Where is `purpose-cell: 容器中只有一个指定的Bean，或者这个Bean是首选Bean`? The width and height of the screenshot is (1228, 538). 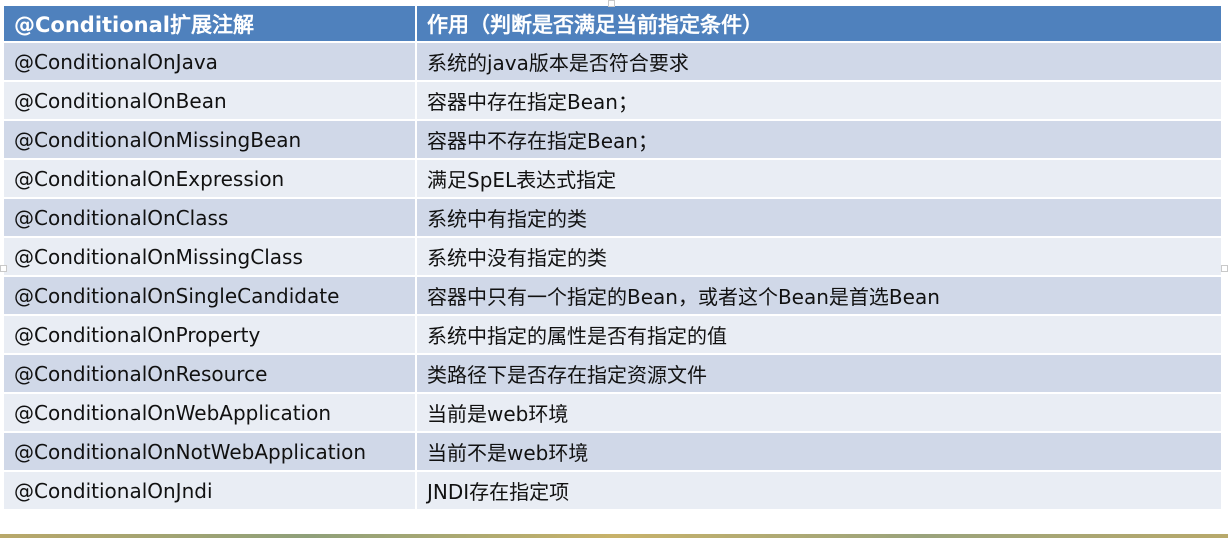 purpose-cell: 容器中只有一个指定的Bean，或者这个Bean是首选Bean is located at coordinates (819, 295).